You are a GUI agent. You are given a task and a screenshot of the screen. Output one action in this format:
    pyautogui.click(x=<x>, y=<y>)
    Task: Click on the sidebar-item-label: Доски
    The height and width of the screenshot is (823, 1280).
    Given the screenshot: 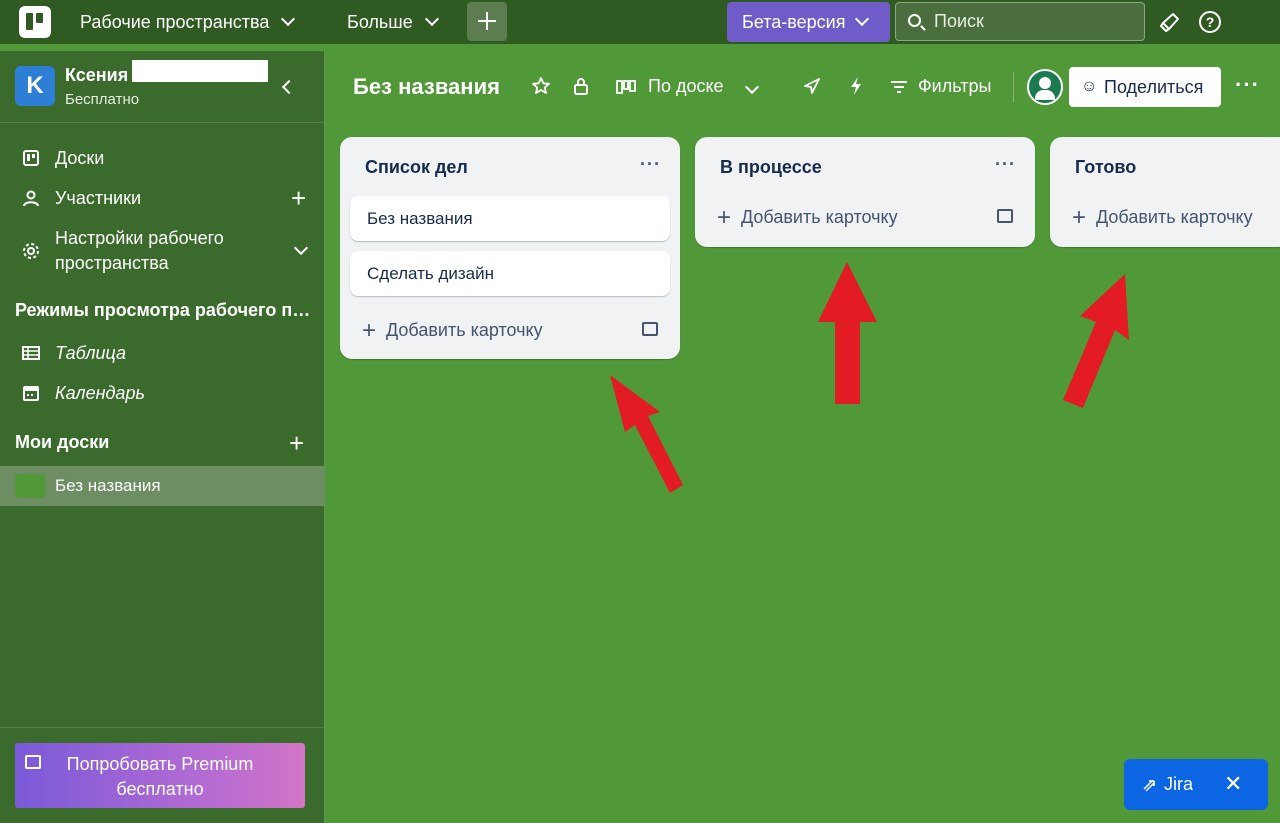 What is the action you would take?
    pyautogui.click(x=80, y=158)
    